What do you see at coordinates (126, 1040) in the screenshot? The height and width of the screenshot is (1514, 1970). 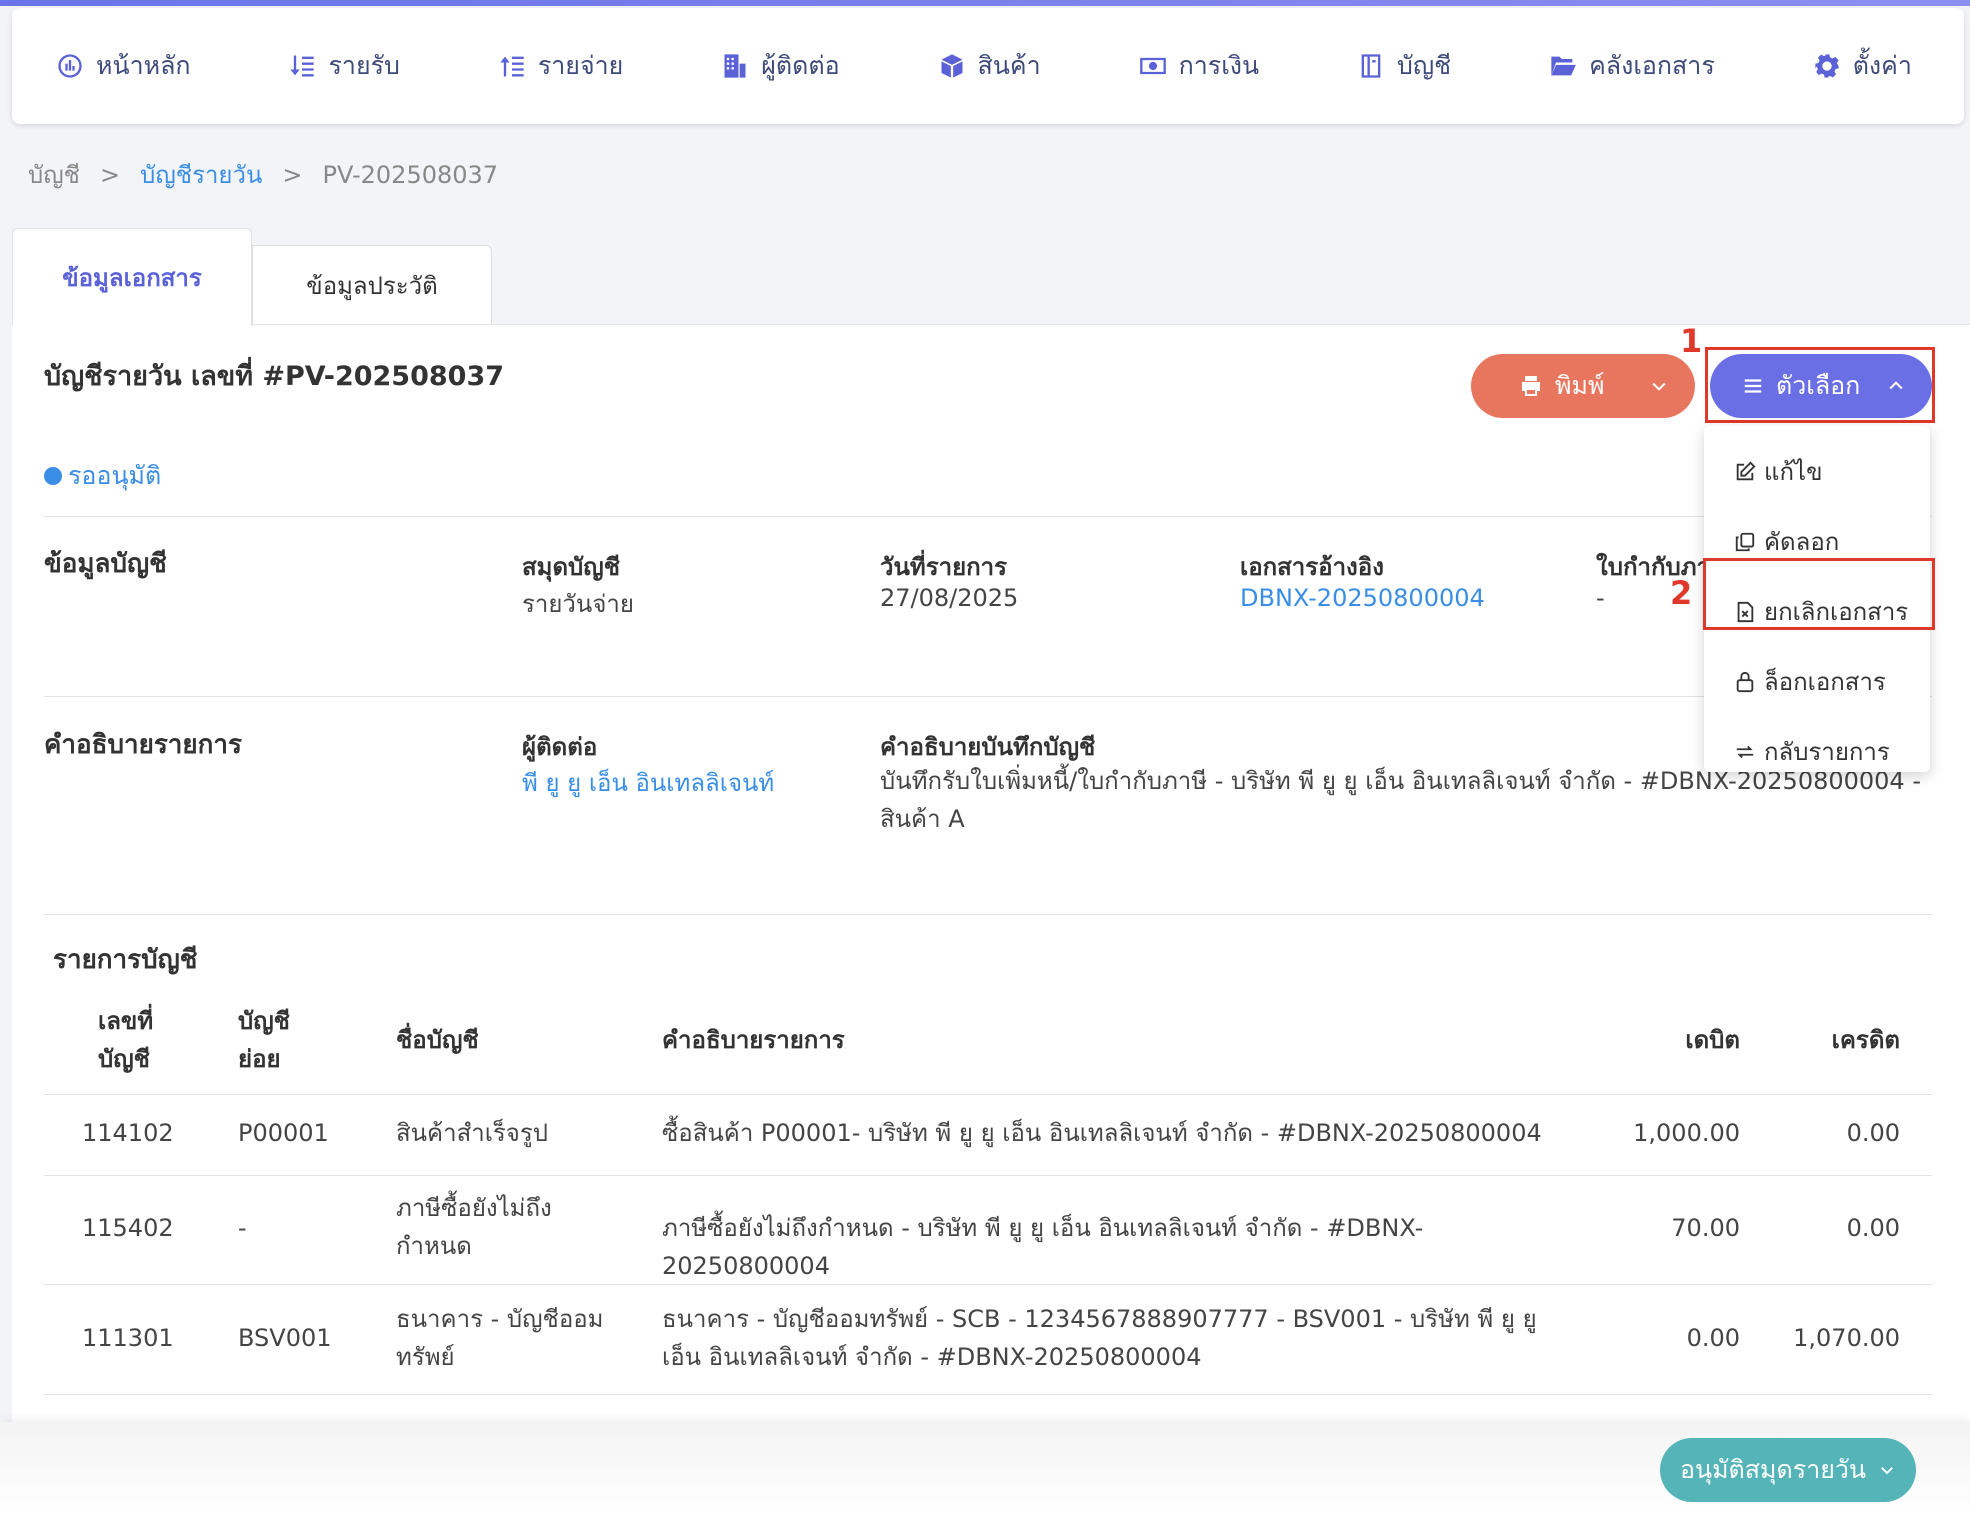 I see `column-header-account-no: เลขที่ บัญชี` at bounding box center [126, 1040].